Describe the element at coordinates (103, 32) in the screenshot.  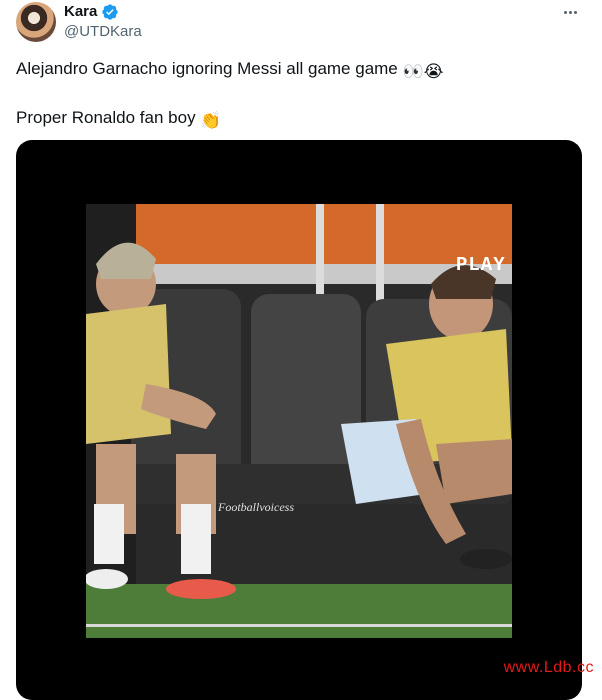
I see `handle: @UTDKara` at that location.